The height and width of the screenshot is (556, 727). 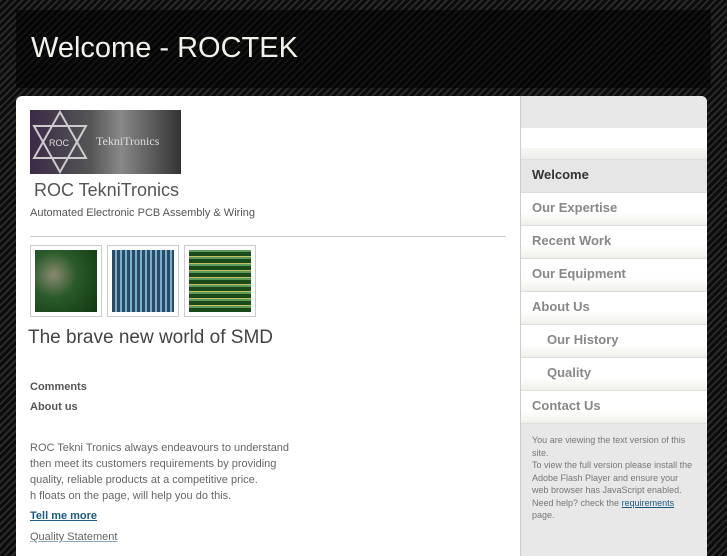 I want to click on nav-about-us: About Us, so click(x=614, y=308).